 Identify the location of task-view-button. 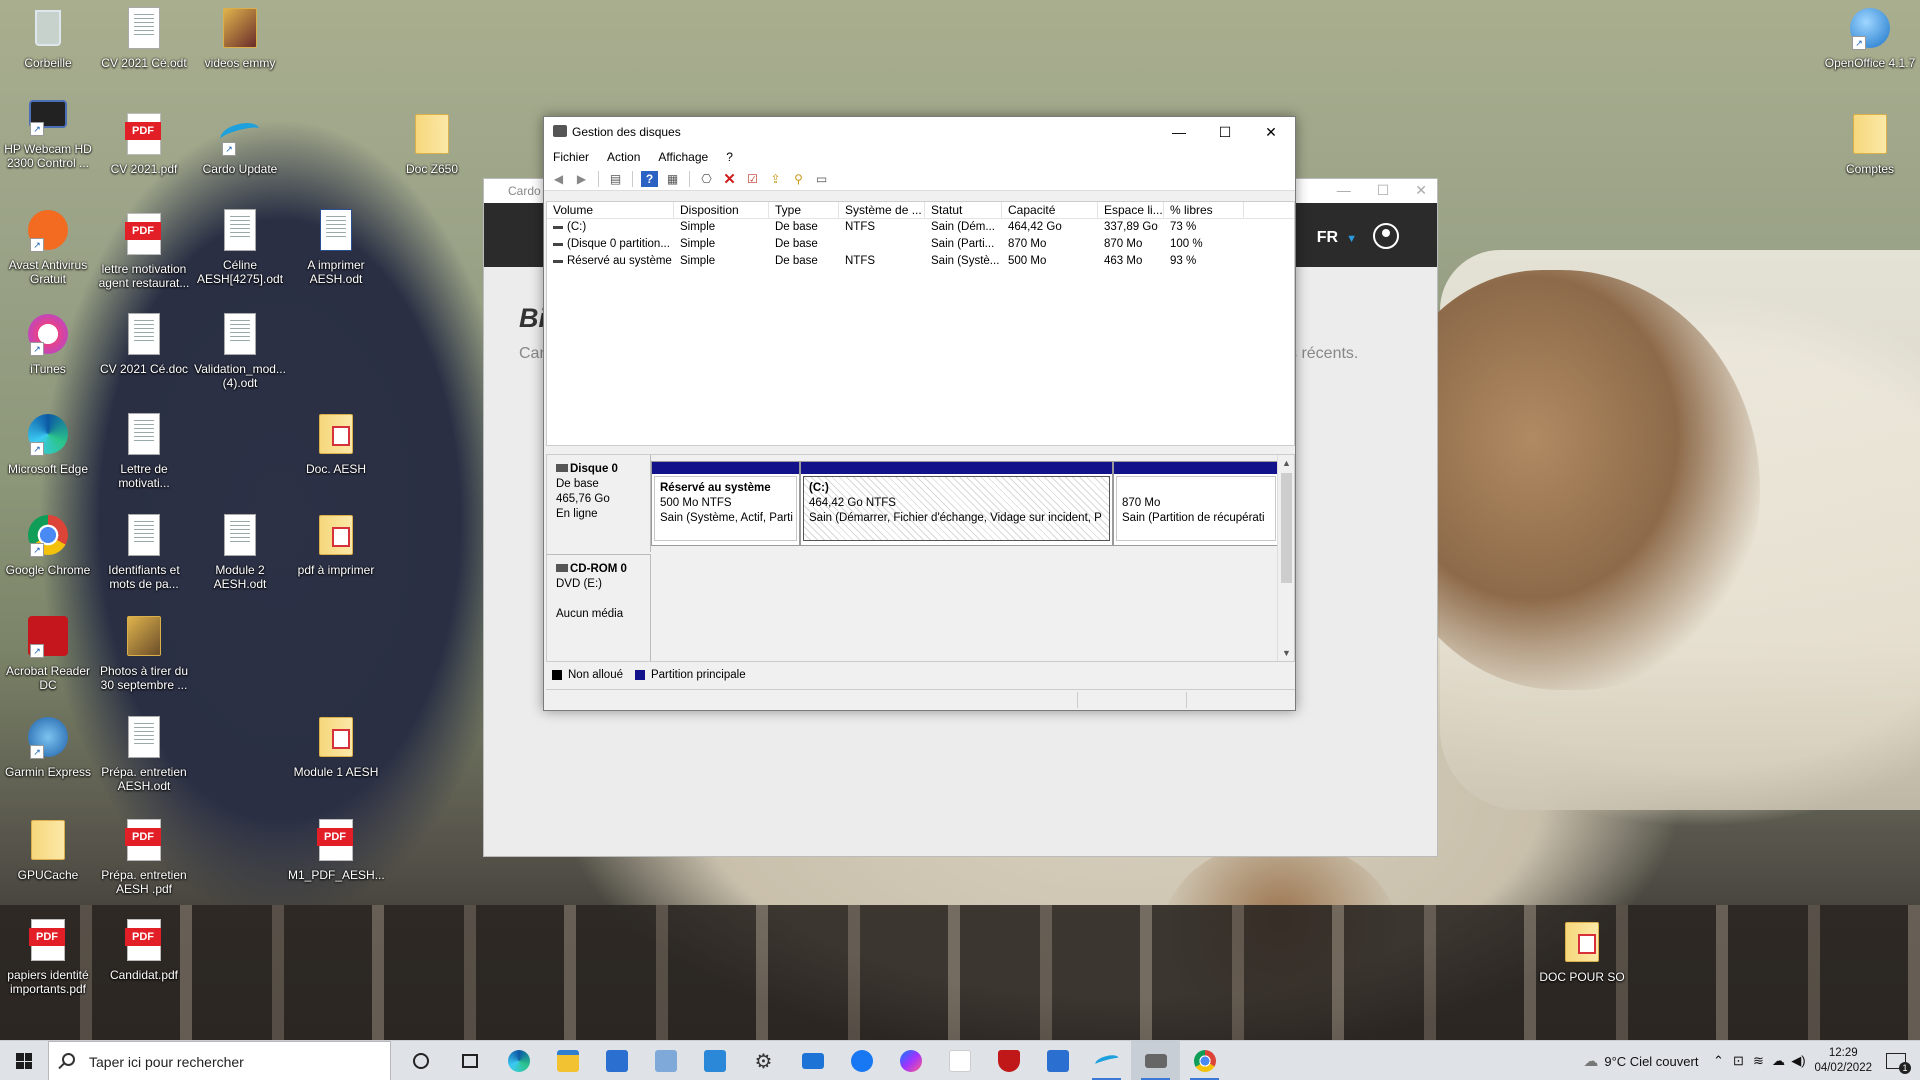
(469, 1060).